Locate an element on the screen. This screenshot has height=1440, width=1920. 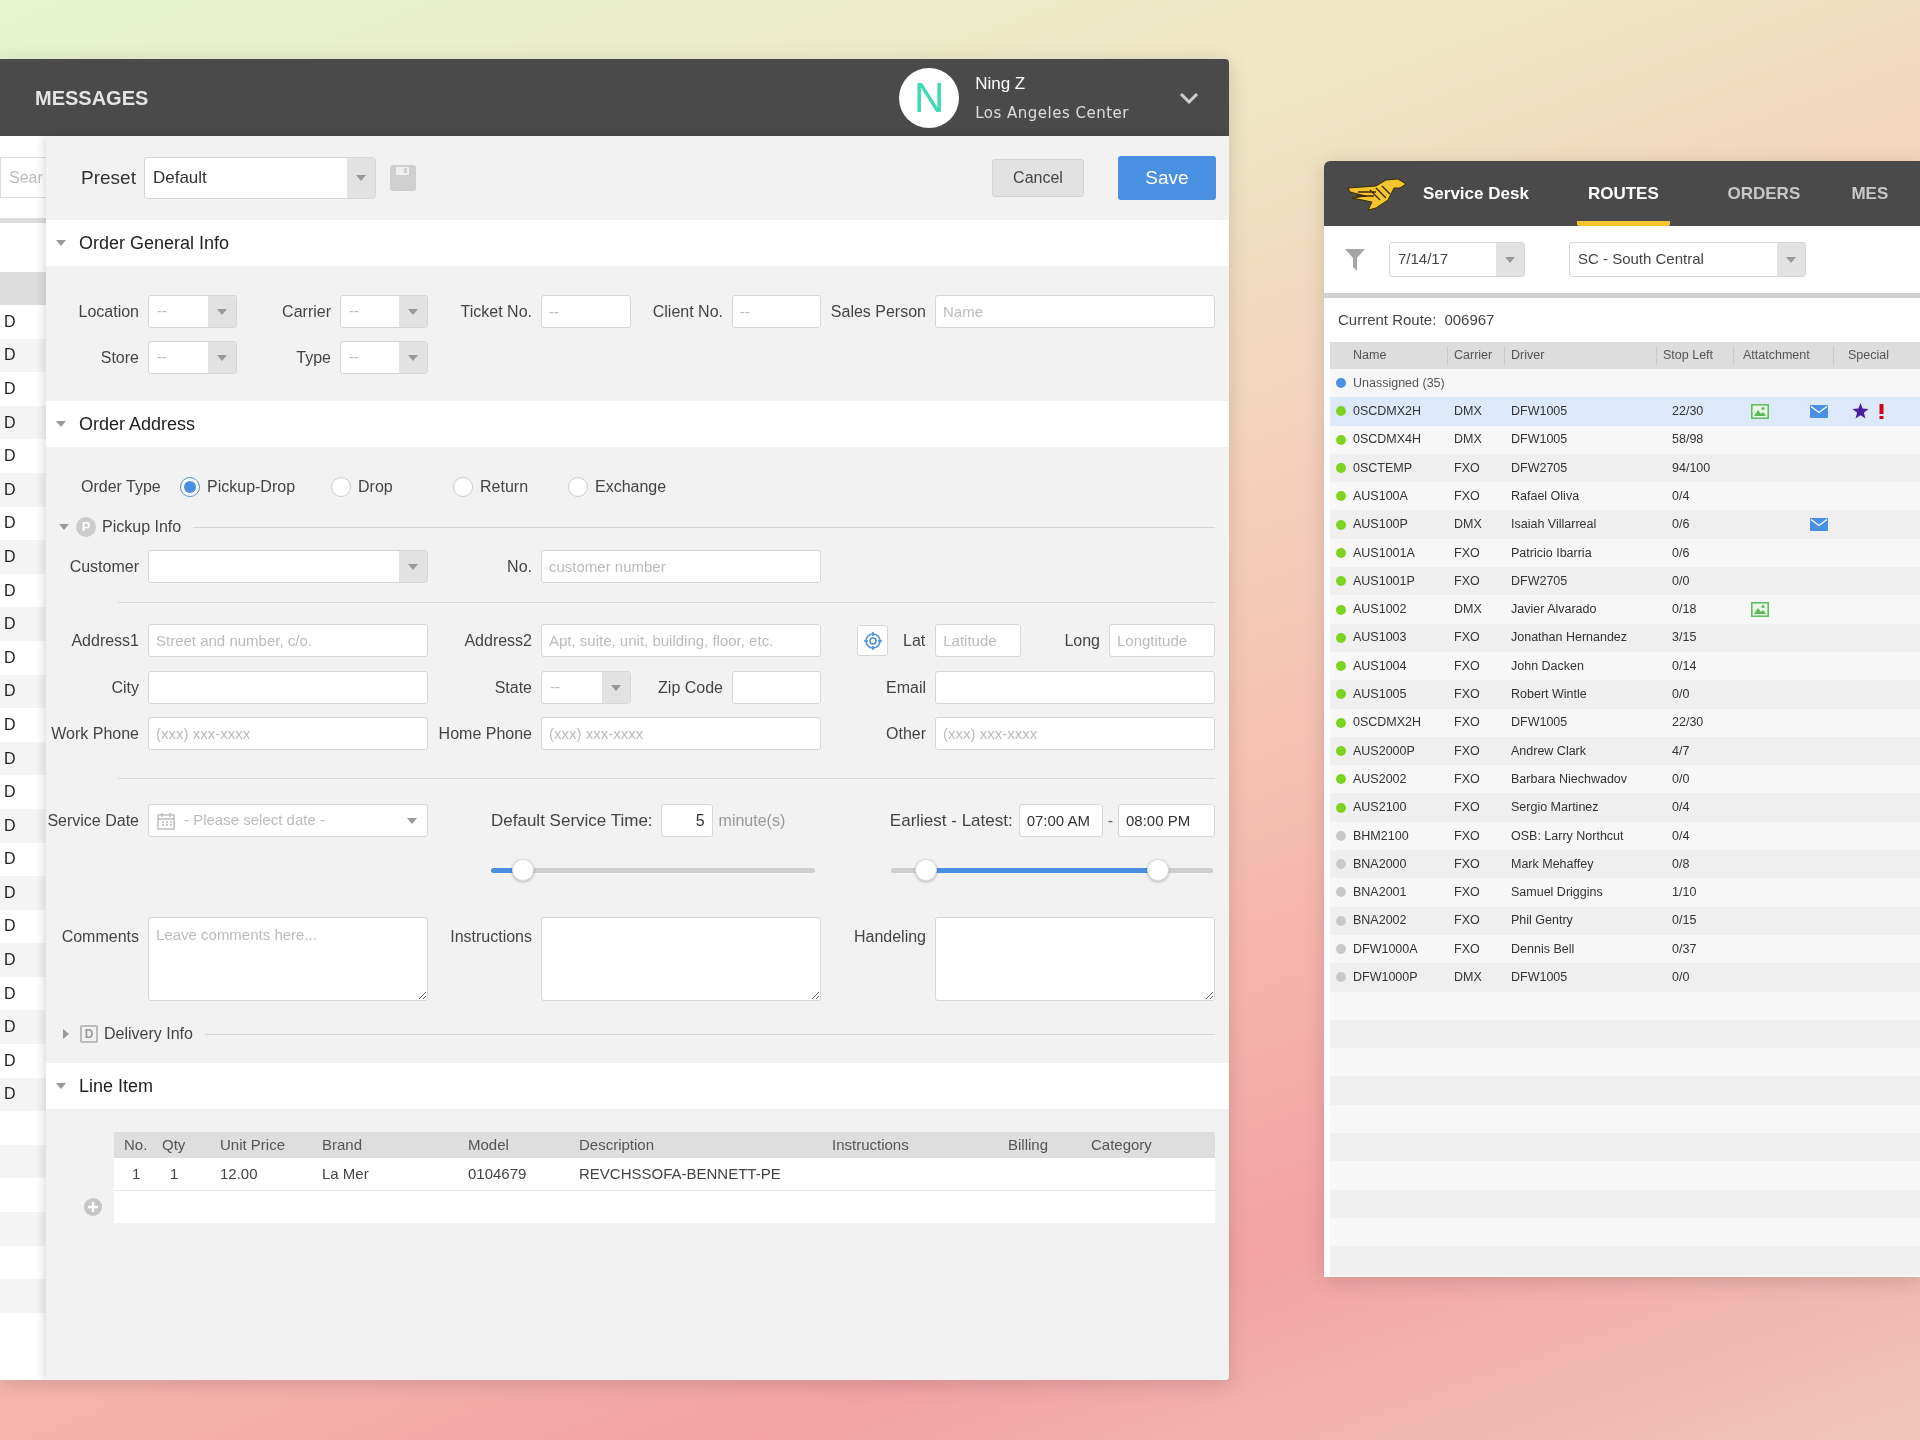
table-row: AUS100P DMX Isaiah Villarreal 0/6 is located at coordinates (1625, 524).